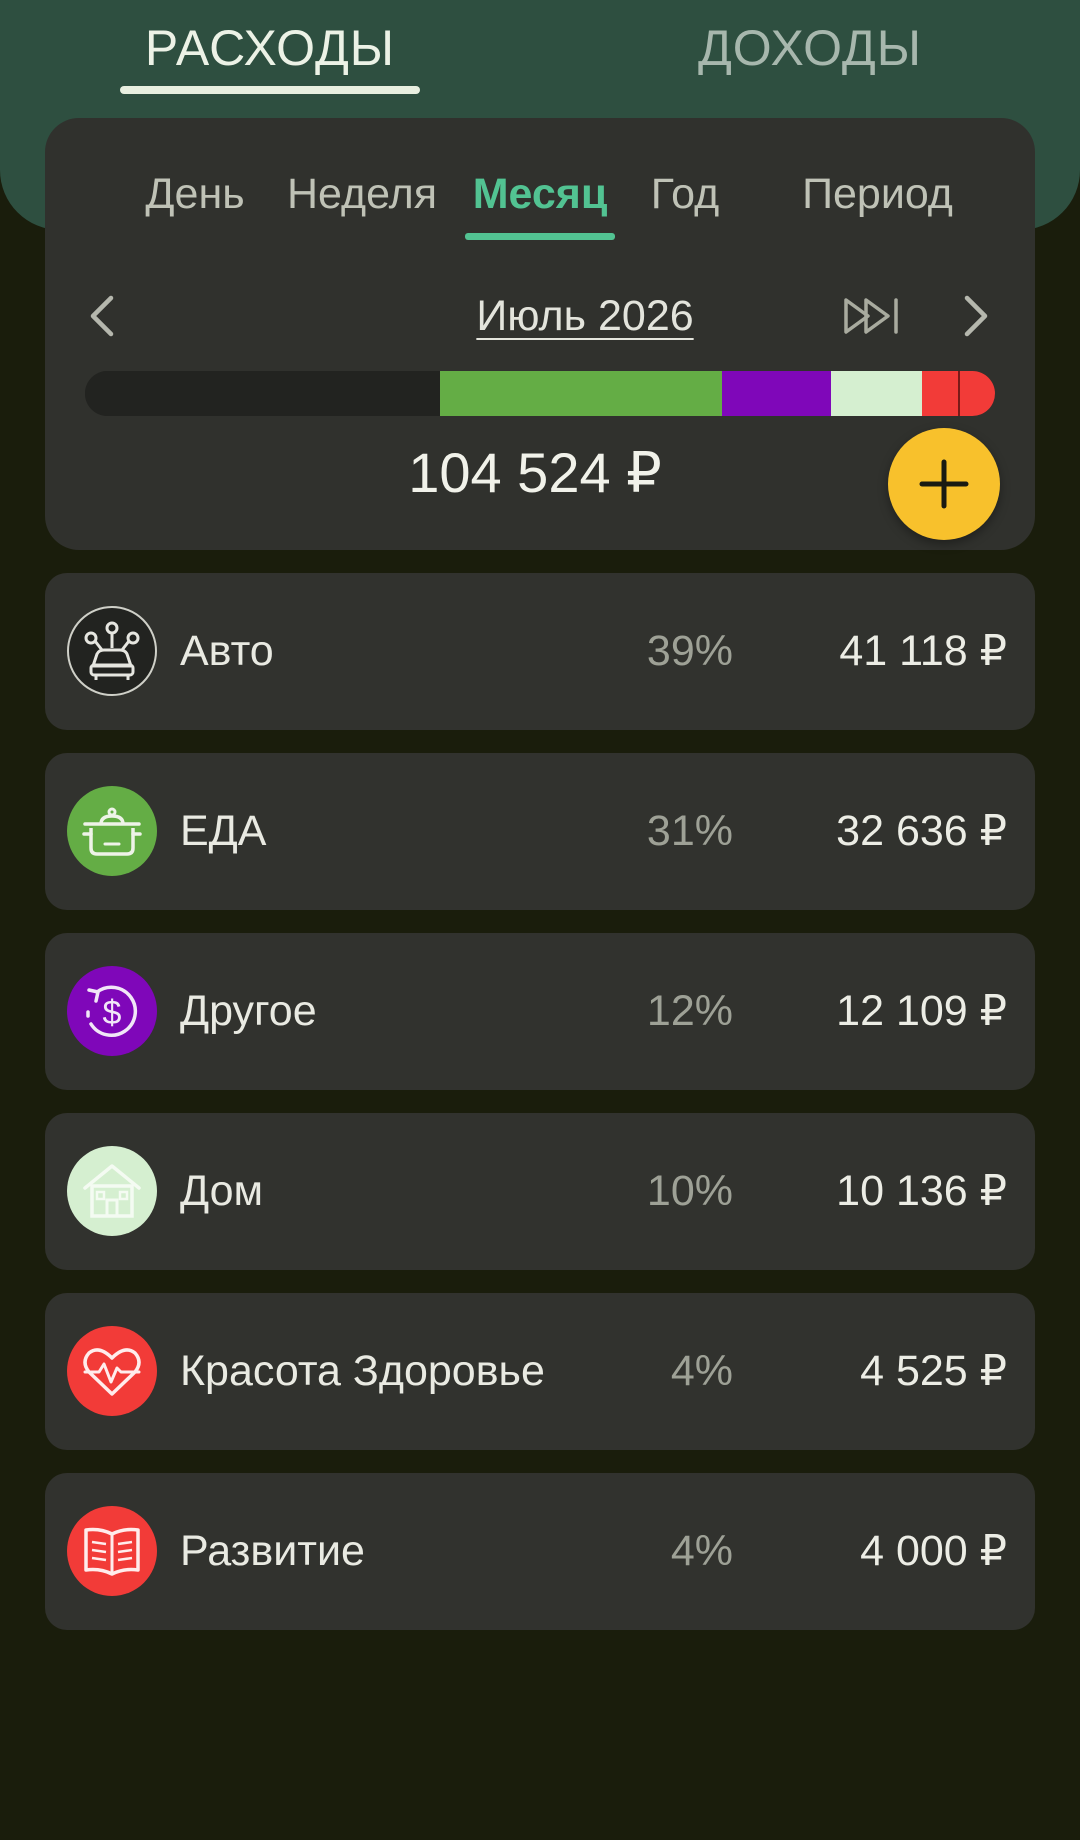 This screenshot has height=1840, width=1080. I want to click on next-period-button, so click(975, 316).